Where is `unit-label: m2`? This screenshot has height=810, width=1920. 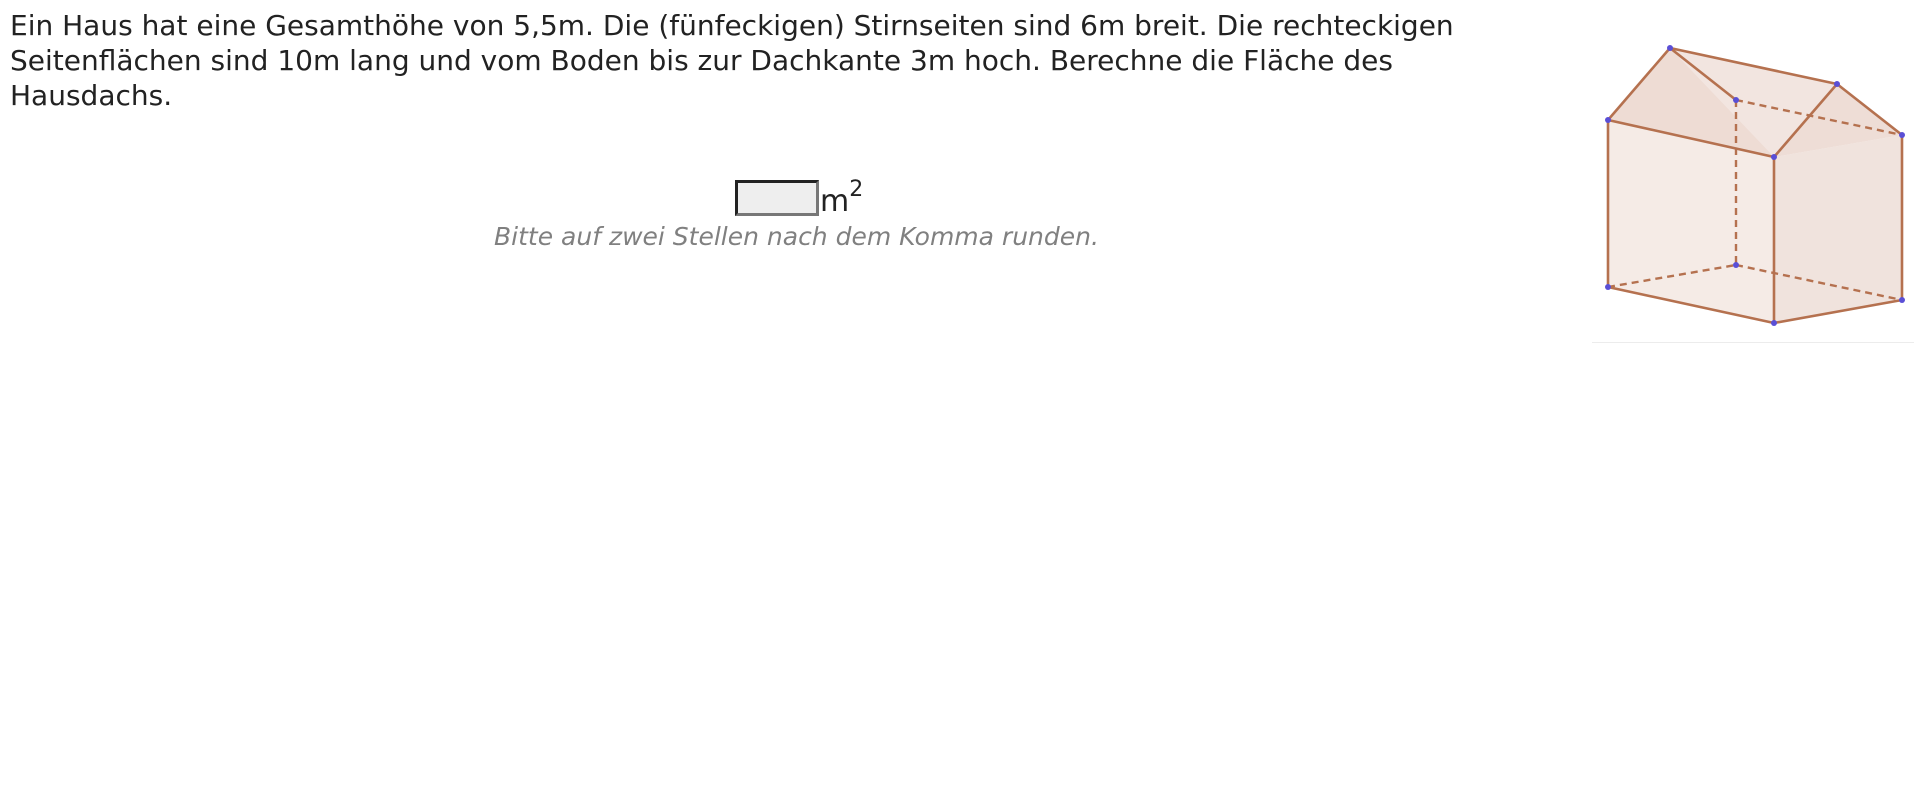 unit-label: m2 is located at coordinates (841, 198).